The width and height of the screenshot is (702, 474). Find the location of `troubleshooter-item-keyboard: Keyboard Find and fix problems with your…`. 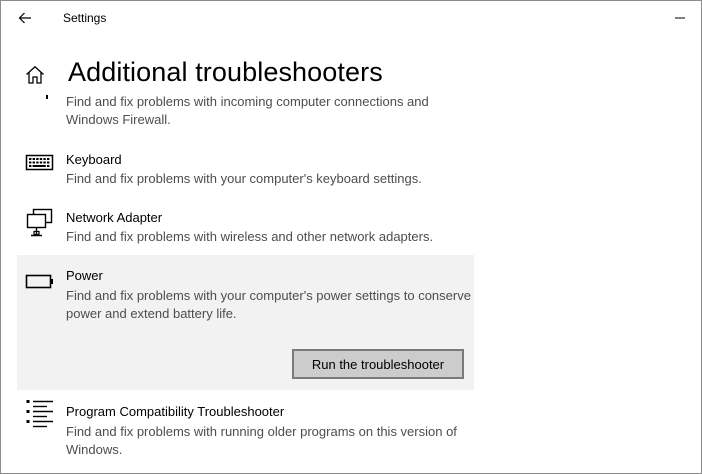

troubleshooter-item-keyboard: Keyboard Find and fix problems with your… is located at coordinates (245, 172).